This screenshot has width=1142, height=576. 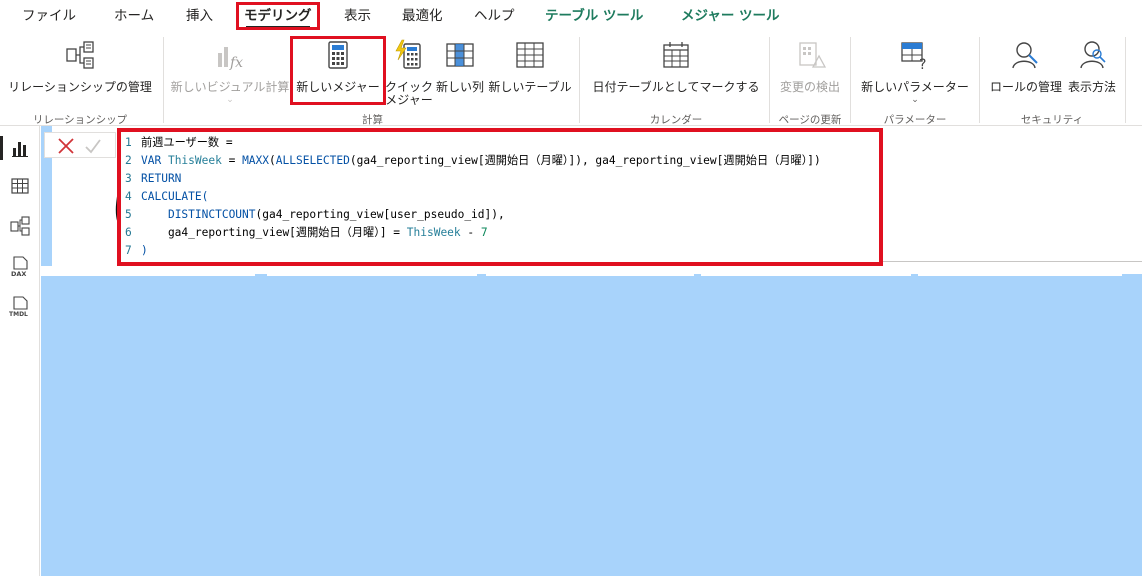 I want to click on detect-changes-button: 変更の検出, so click(x=810, y=72).